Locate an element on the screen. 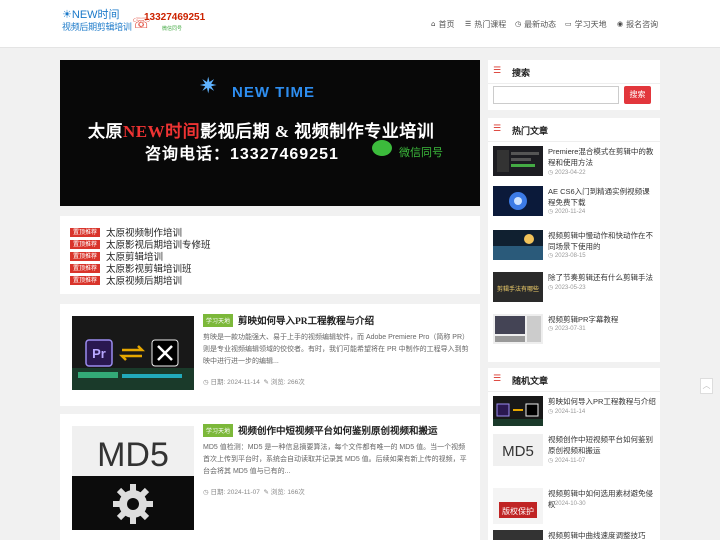  widget-header: ☰ 搜索 is located at coordinates (574, 72).